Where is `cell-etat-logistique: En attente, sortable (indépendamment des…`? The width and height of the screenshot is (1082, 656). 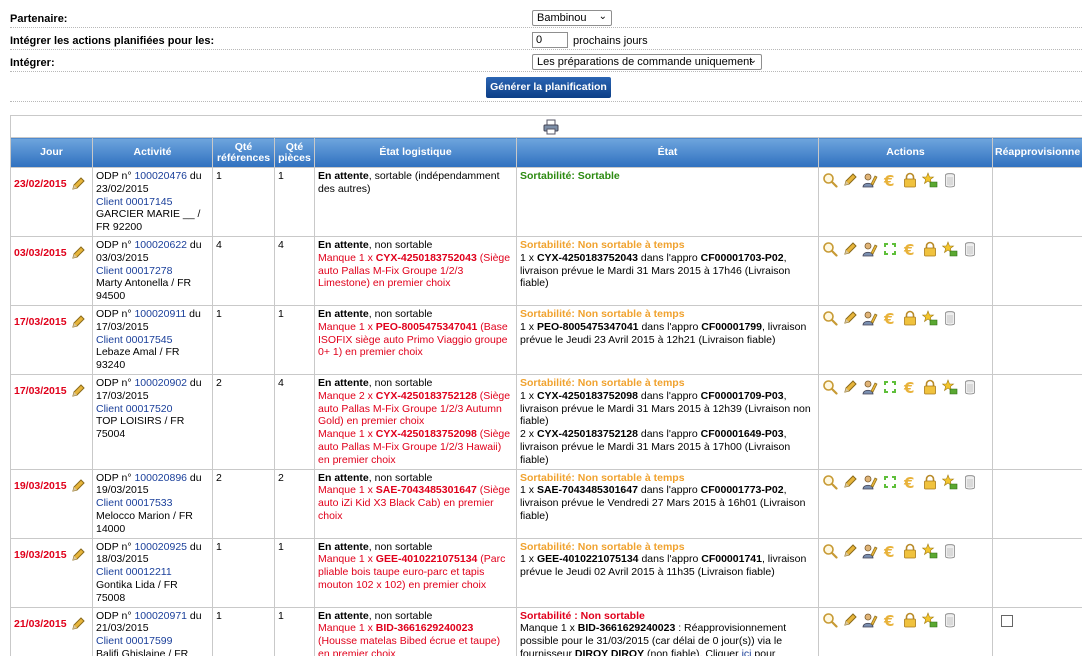 cell-etat-logistique: En attente, sortable (indépendamment des… is located at coordinates (415, 202).